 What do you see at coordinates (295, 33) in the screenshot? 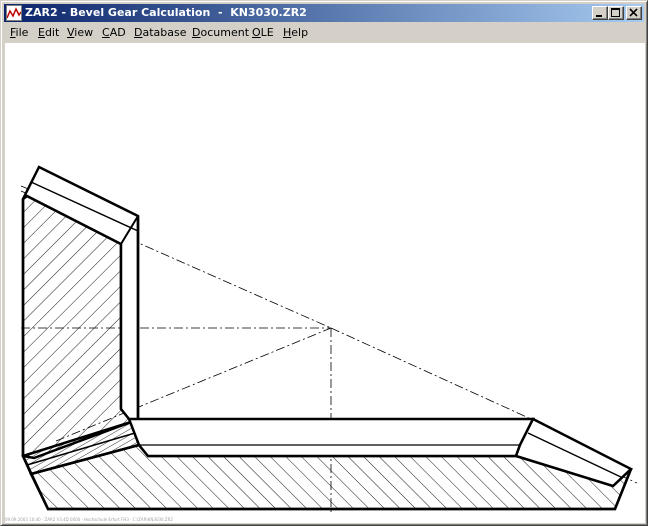
I see `menu-help: Help` at bounding box center [295, 33].